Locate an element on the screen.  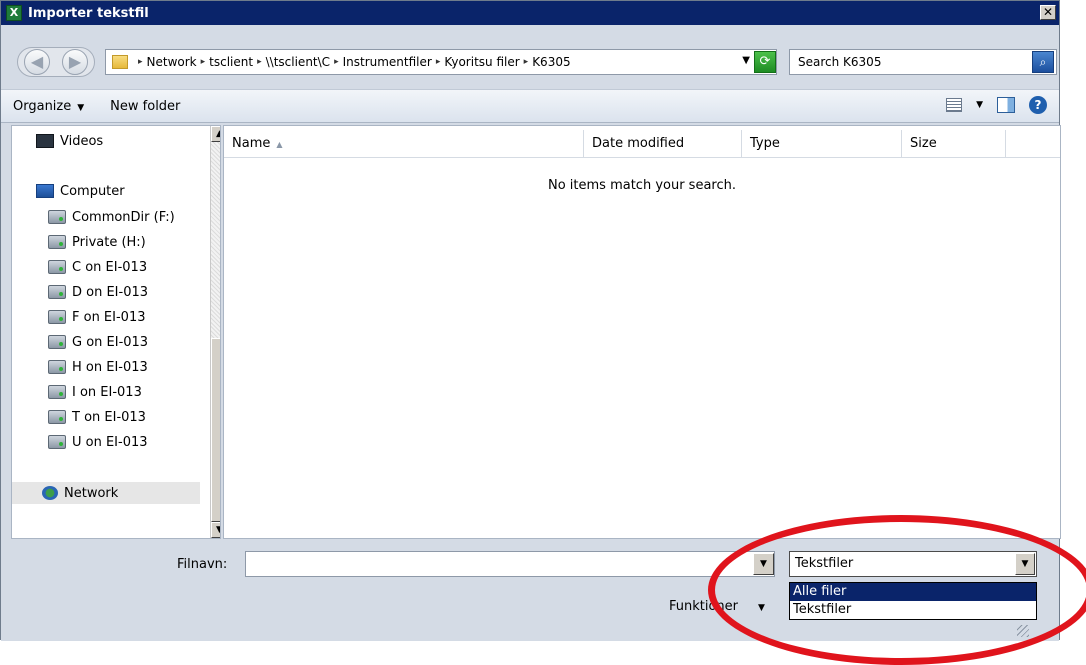
refresh-icon: ⟳ is located at coordinates (765, 62).